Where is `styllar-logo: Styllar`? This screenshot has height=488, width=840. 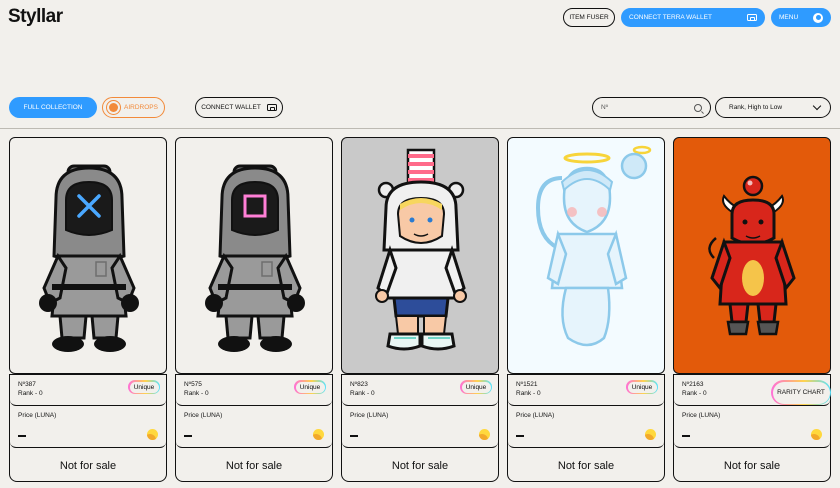 styllar-logo: Styllar is located at coordinates (35, 17).